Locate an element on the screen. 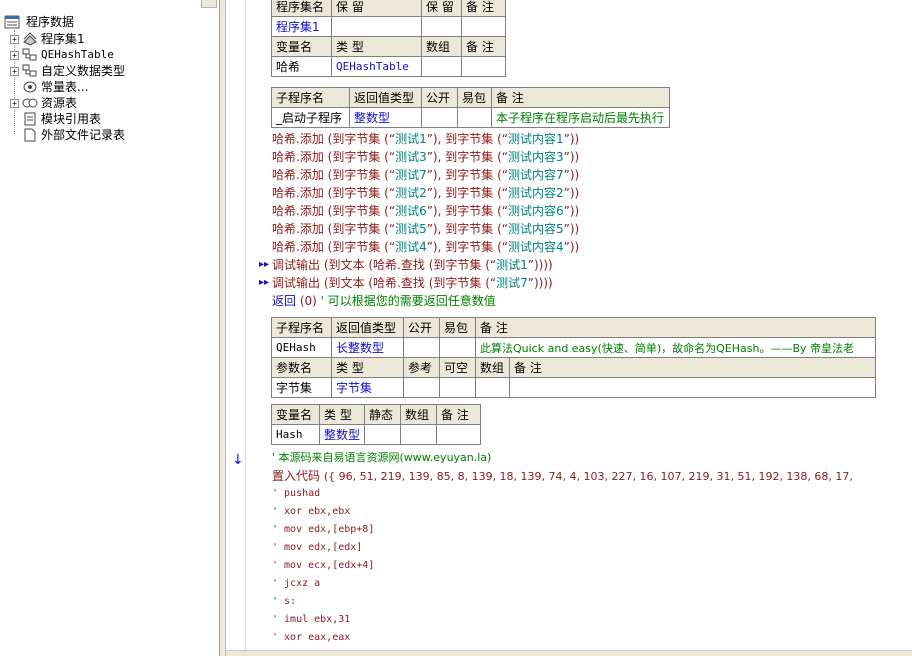 The height and width of the screenshot is (656, 912). tree-item-qehashtable: + QEHashTable is located at coordinates (110, 55).